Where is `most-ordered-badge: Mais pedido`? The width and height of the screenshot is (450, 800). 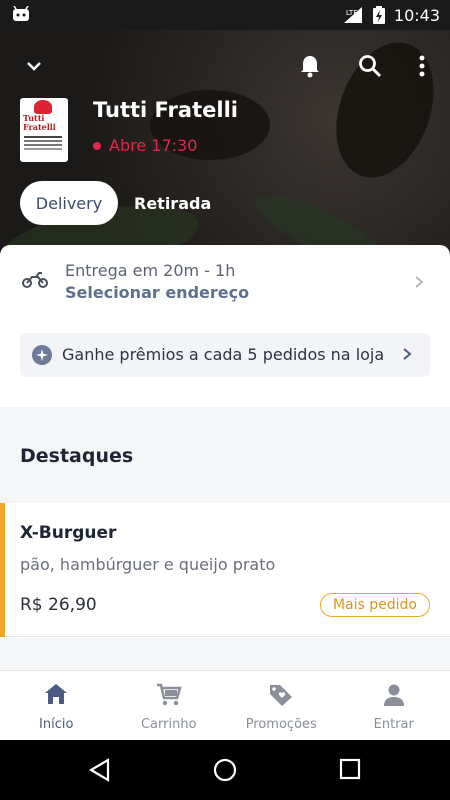 most-ordered-badge: Mais pedido is located at coordinates (374, 605).